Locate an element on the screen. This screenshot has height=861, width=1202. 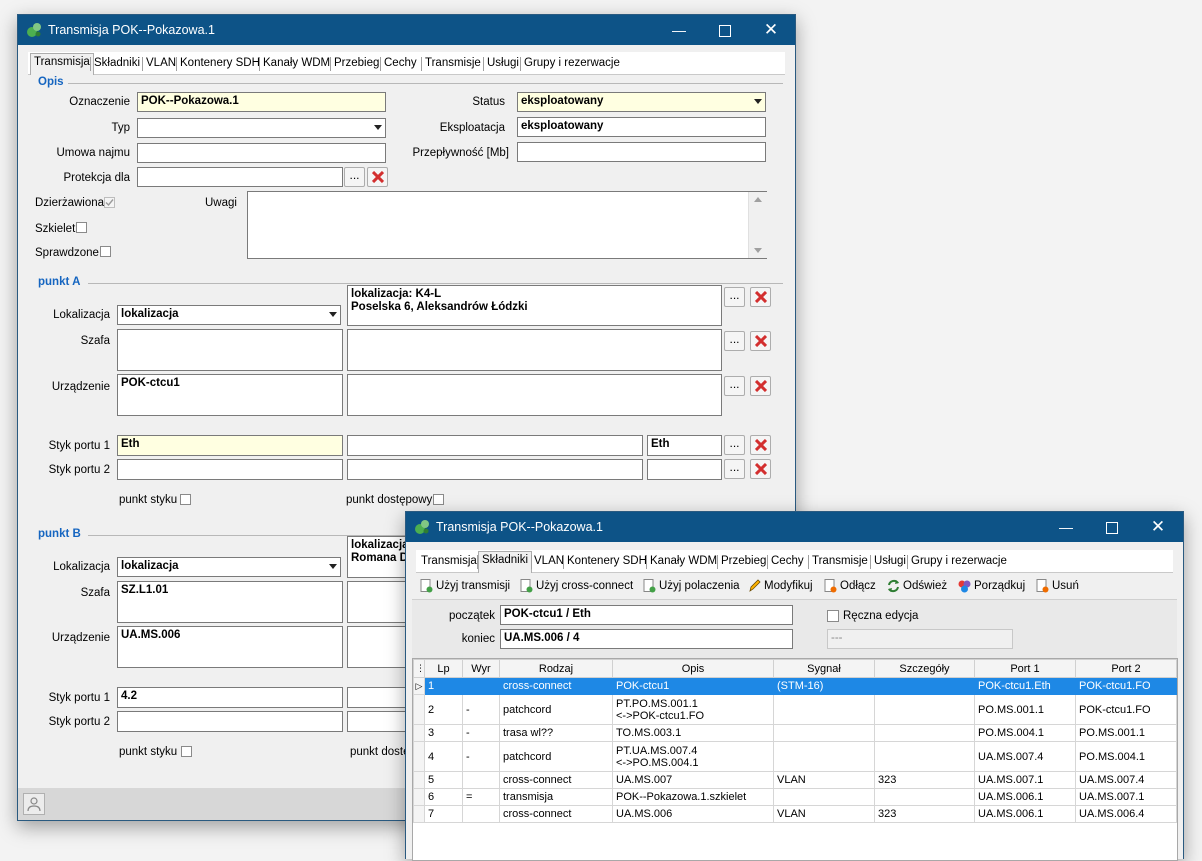
delete-button: Usuń is located at coordinates (1056, 586).